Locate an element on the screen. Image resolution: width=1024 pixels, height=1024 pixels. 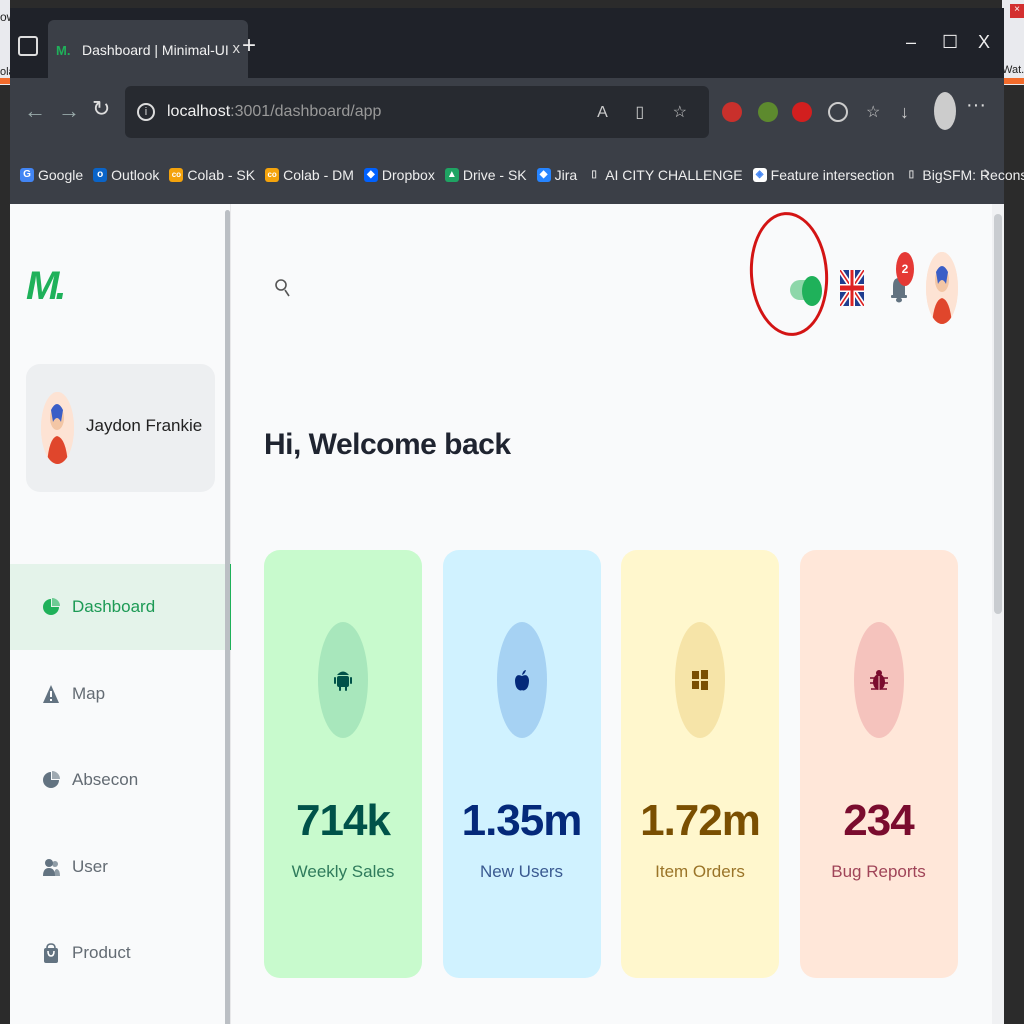
sidebar-item-label: User is located at coordinates (90, 866).